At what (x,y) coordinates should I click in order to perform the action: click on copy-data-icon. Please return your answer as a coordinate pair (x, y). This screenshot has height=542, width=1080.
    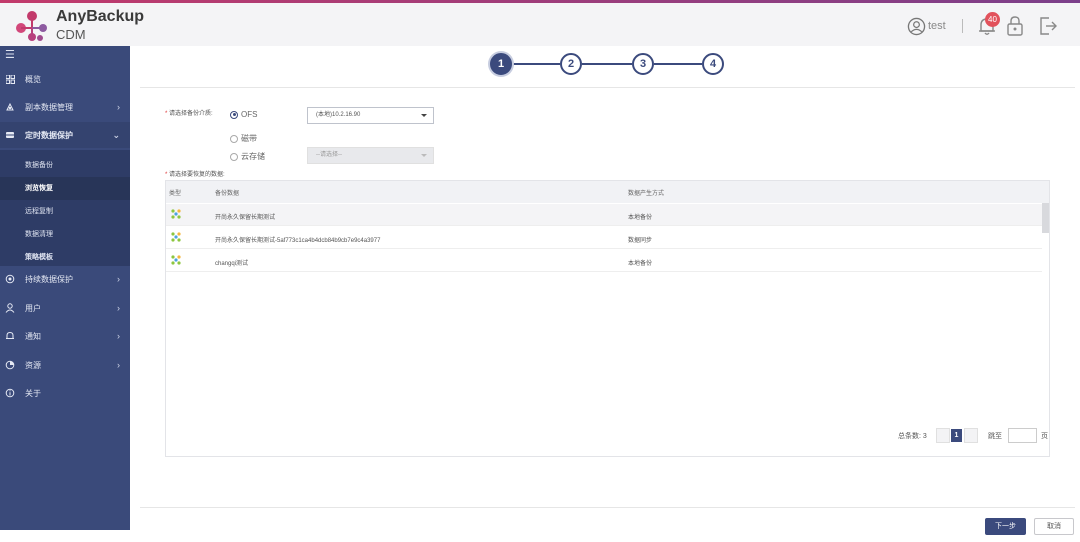
    Looking at the image, I should click on (10, 107).